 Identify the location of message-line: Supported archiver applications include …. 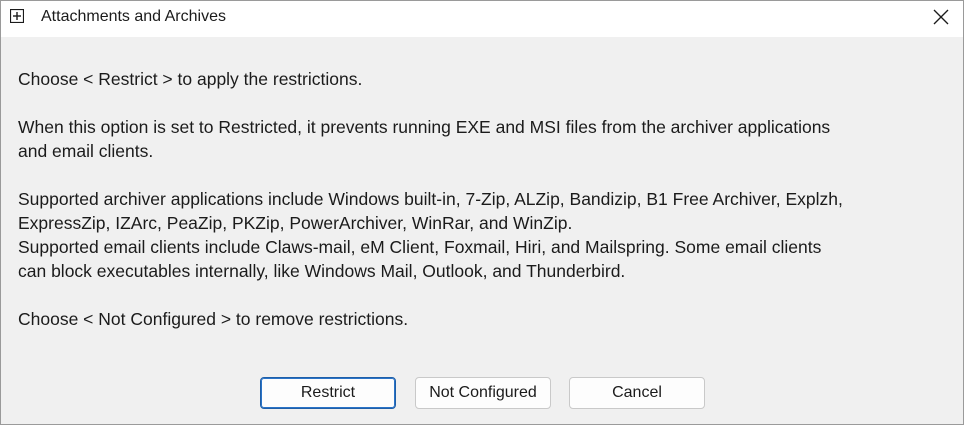
(430, 199).